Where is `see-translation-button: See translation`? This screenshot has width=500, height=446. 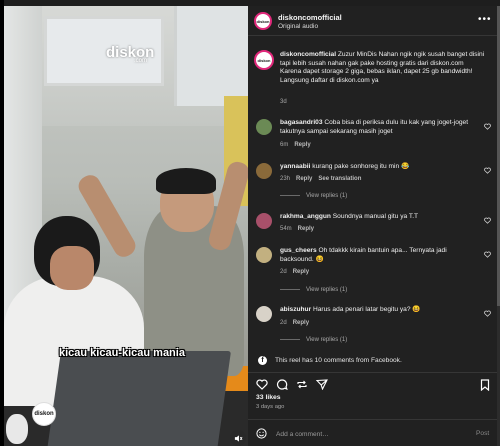 see-translation-button: See translation is located at coordinates (339, 179).